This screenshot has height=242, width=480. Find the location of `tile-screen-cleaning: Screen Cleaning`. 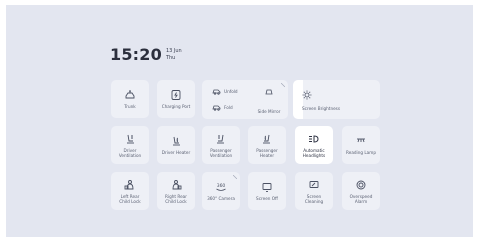

tile-screen-cleaning: Screen Cleaning is located at coordinates (314, 191).